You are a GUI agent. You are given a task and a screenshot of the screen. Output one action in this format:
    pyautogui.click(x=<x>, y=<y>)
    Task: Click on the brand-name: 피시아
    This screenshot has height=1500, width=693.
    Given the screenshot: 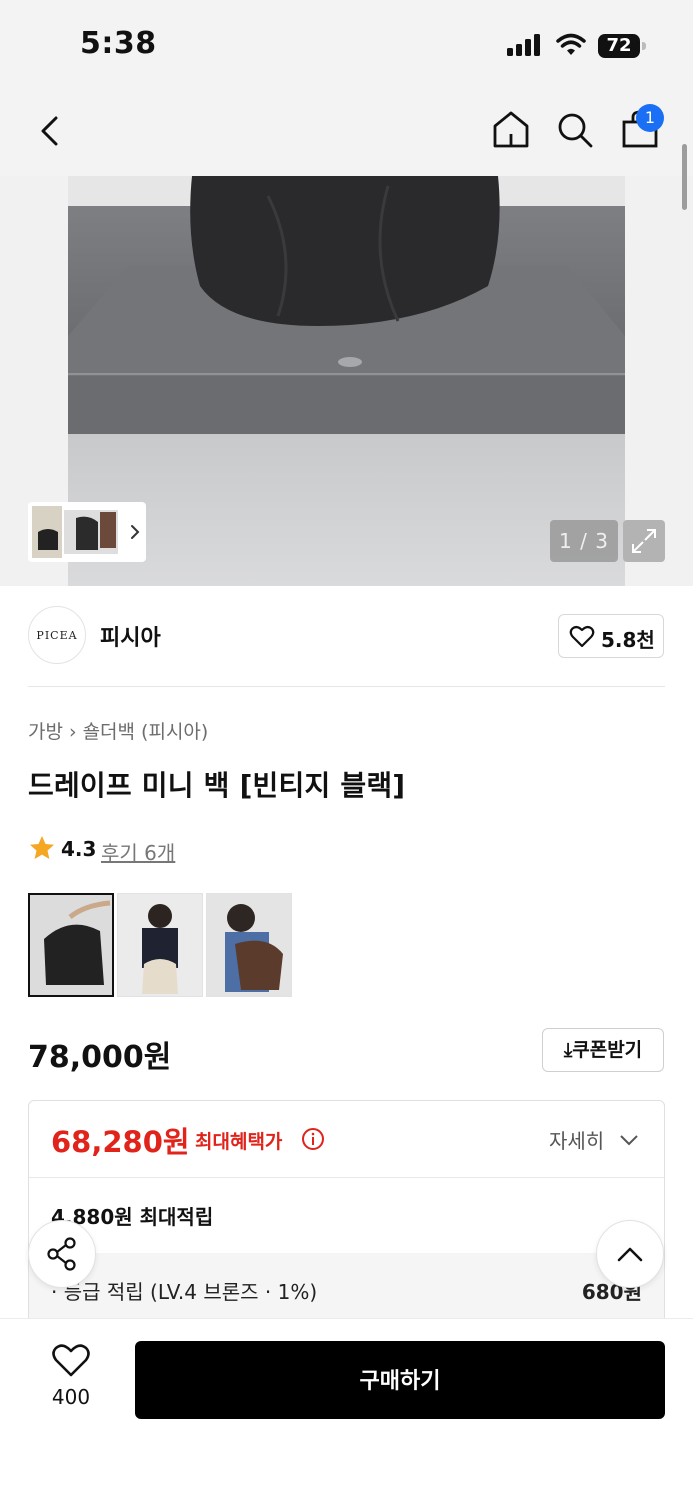 What is the action you would take?
    pyautogui.click(x=130, y=636)
    